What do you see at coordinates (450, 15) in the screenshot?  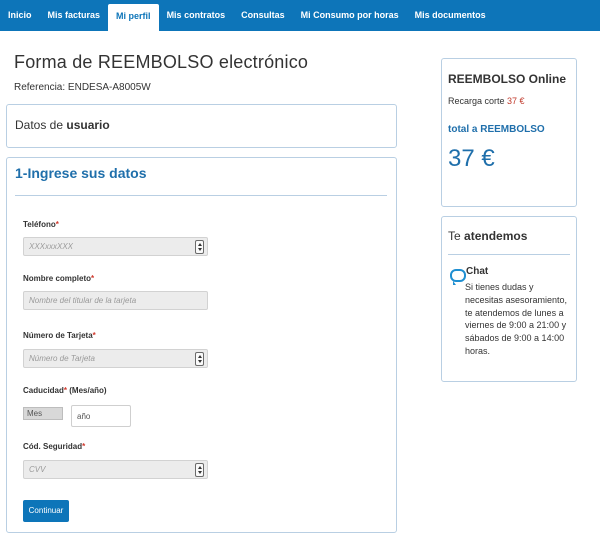 I see `nav-item-mis-documentos: Mis documentos` at bounding box center [450, 15].